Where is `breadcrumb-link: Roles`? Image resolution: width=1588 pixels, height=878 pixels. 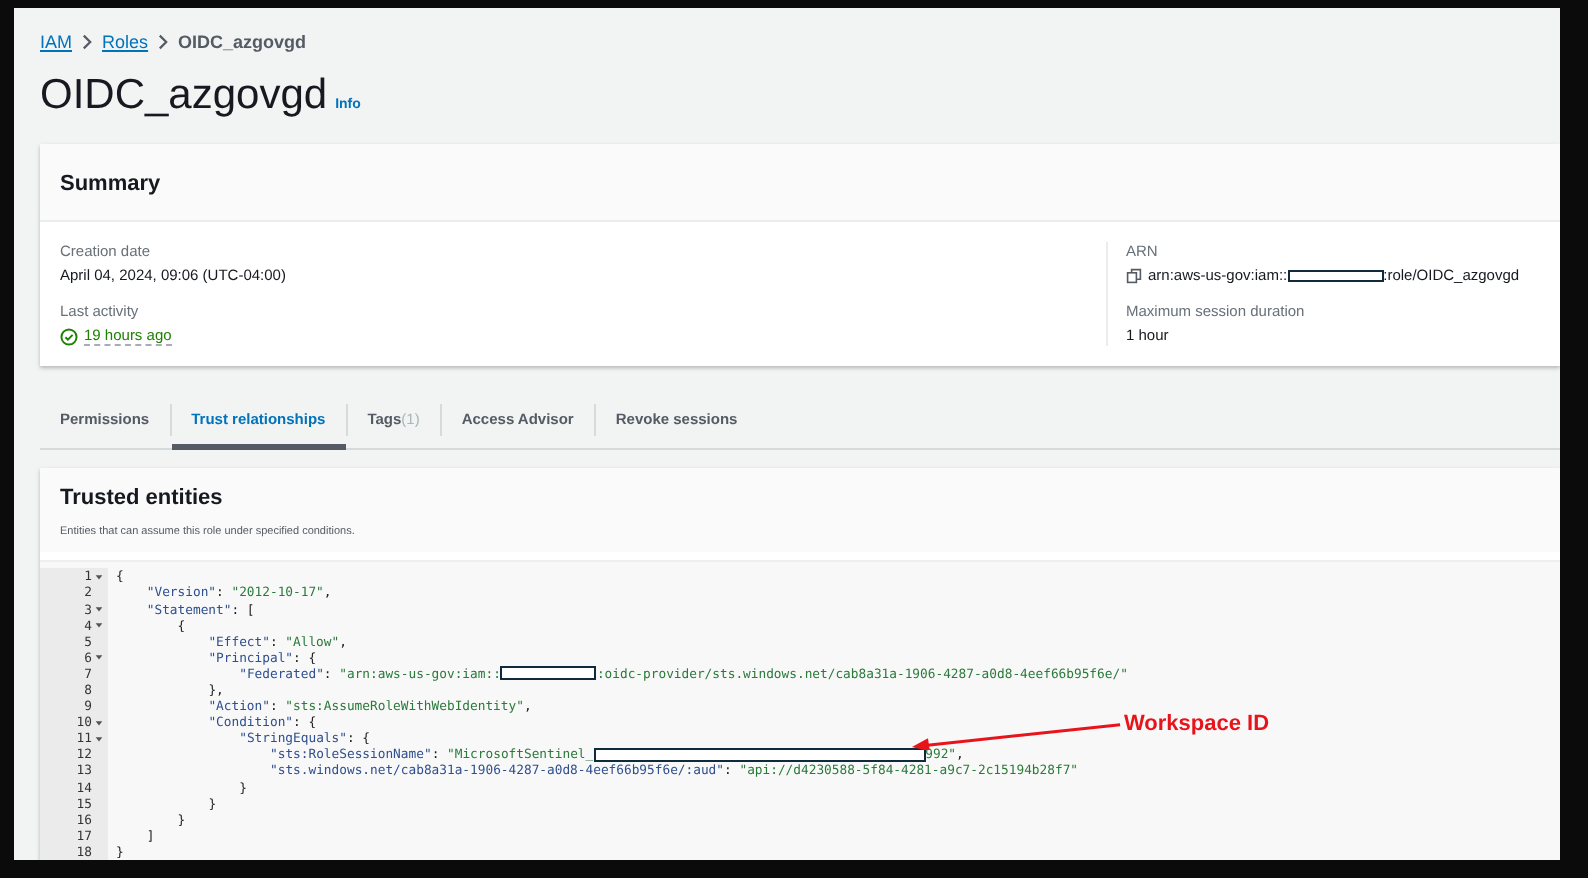 breadcrumb-link: Roles is located at coordinates (125, 42).